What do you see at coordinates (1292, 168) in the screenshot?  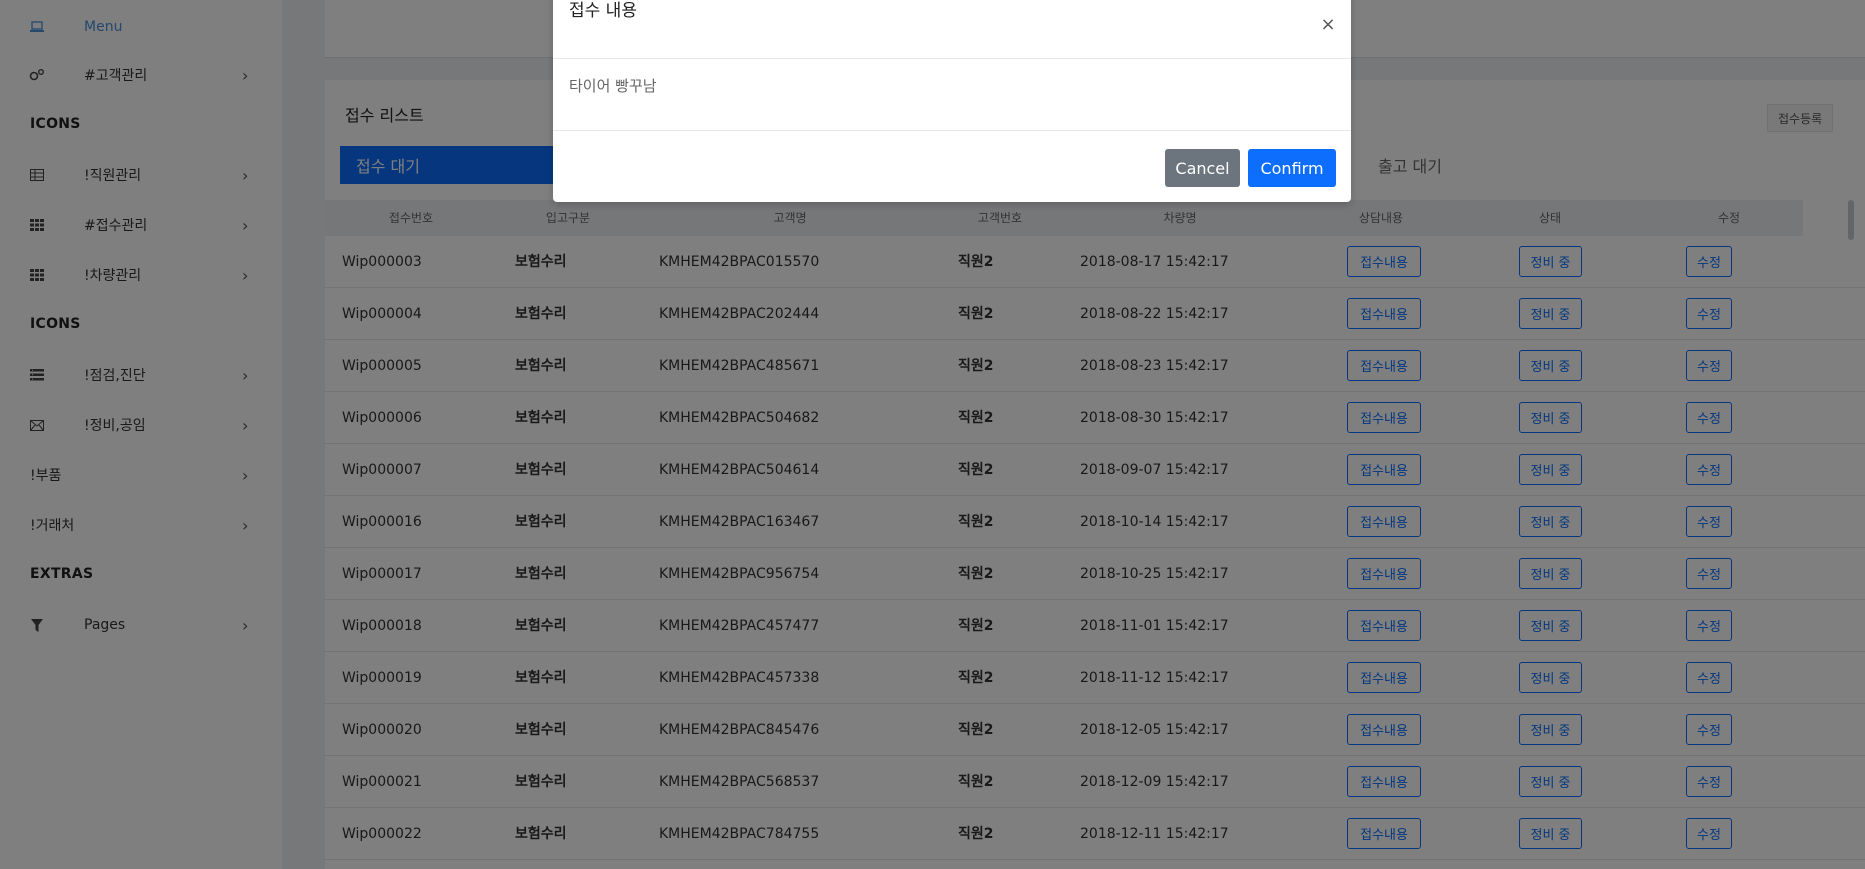 I see `confirm-button: Confirm` at bounding box center [1292, 168].